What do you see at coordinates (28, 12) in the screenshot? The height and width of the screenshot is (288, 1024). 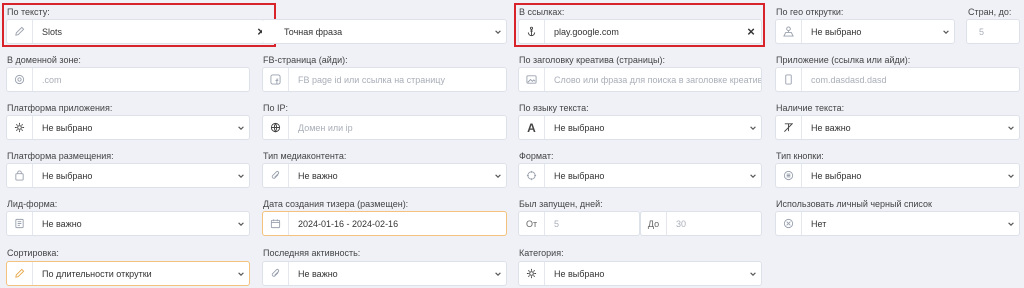 I see `text-search-label: По тексту:` at bounding box center [28, 12].